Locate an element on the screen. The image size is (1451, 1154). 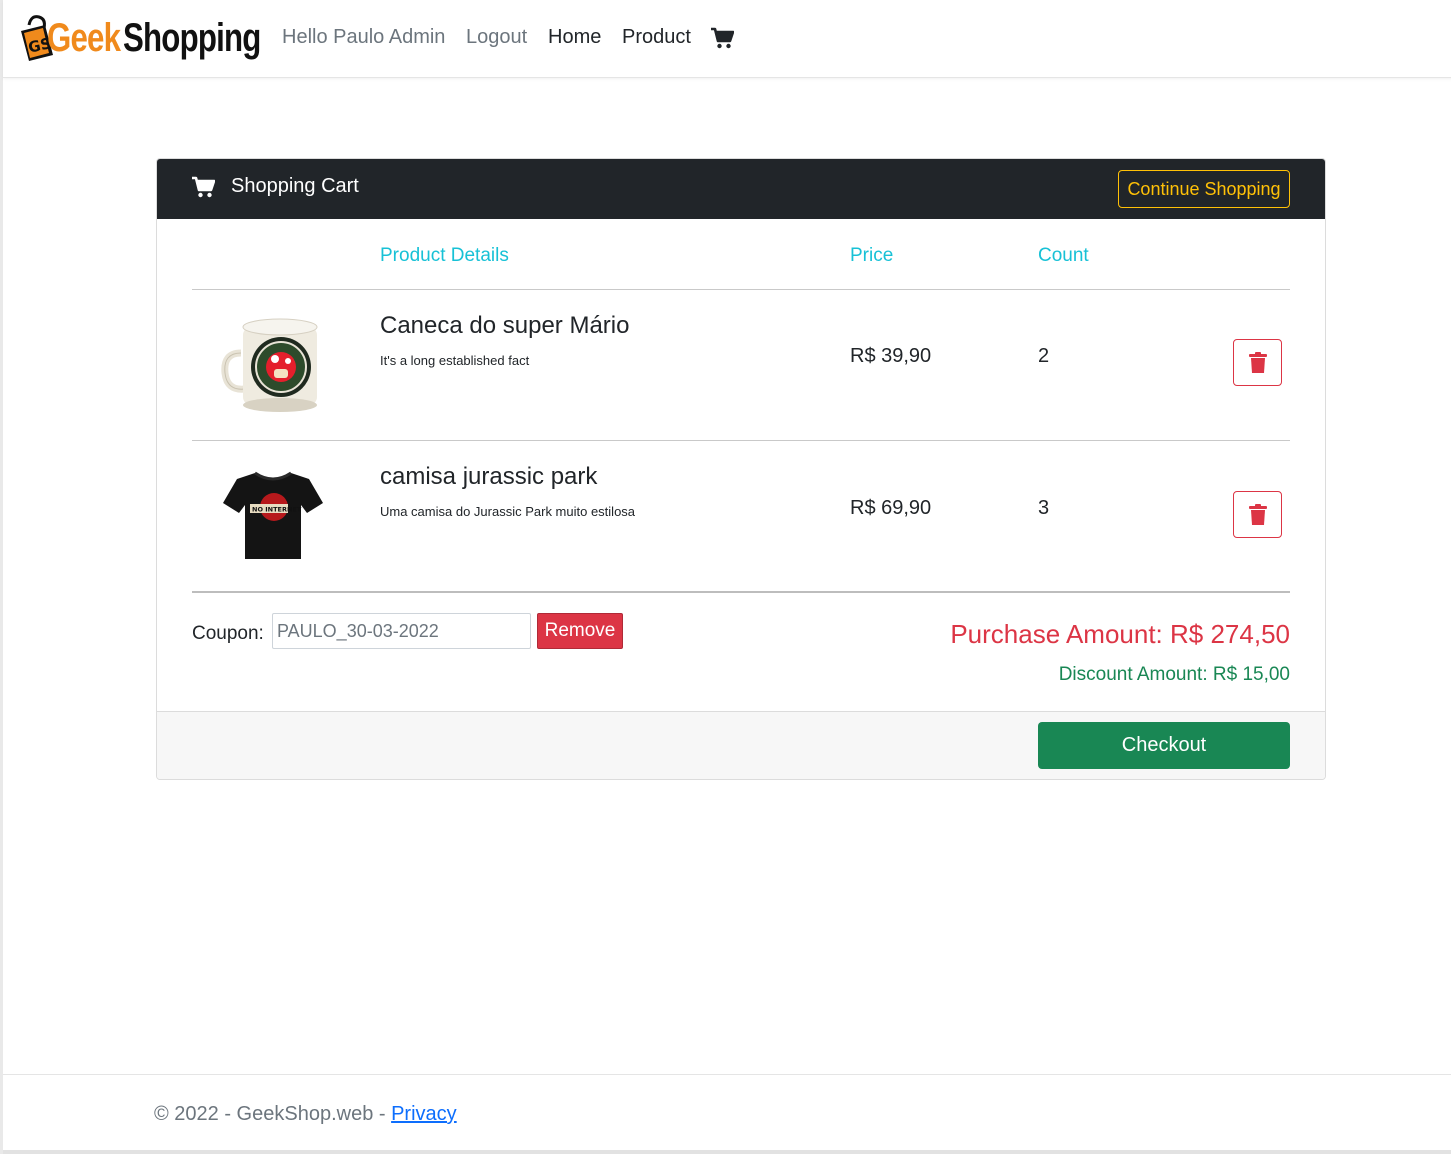
window-bottom-edge is located at coordinates (727, 1152).